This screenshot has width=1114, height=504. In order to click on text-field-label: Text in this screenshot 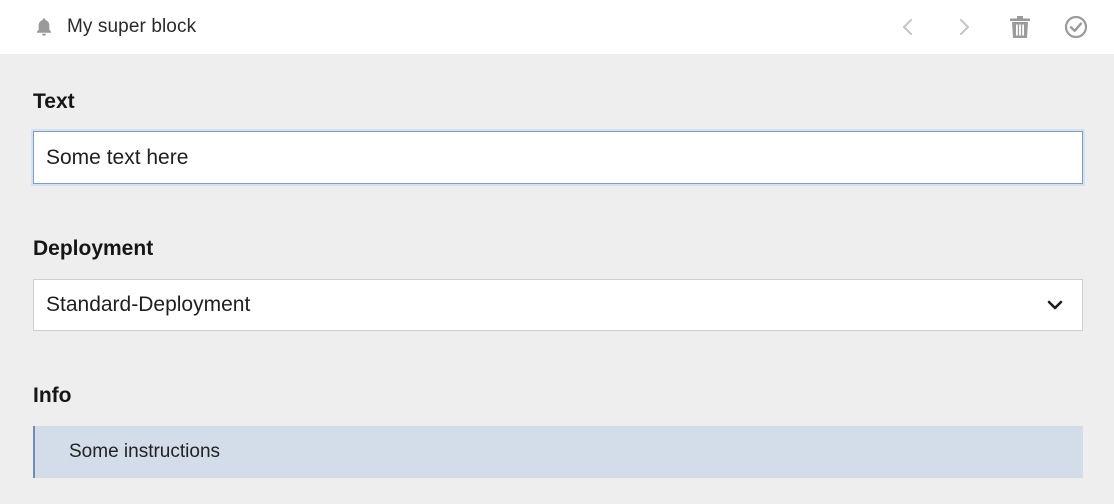, I will do `click(54, 101)`.